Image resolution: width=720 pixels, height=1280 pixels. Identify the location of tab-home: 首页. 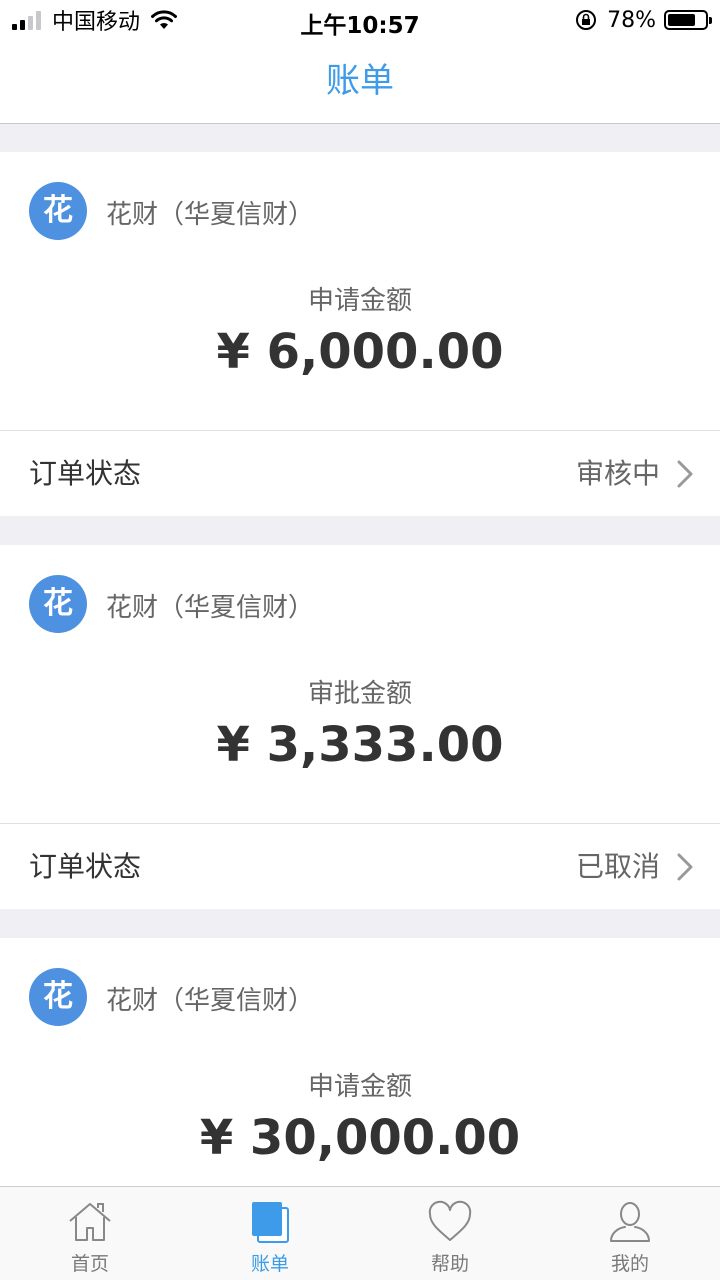
(90, 1233).